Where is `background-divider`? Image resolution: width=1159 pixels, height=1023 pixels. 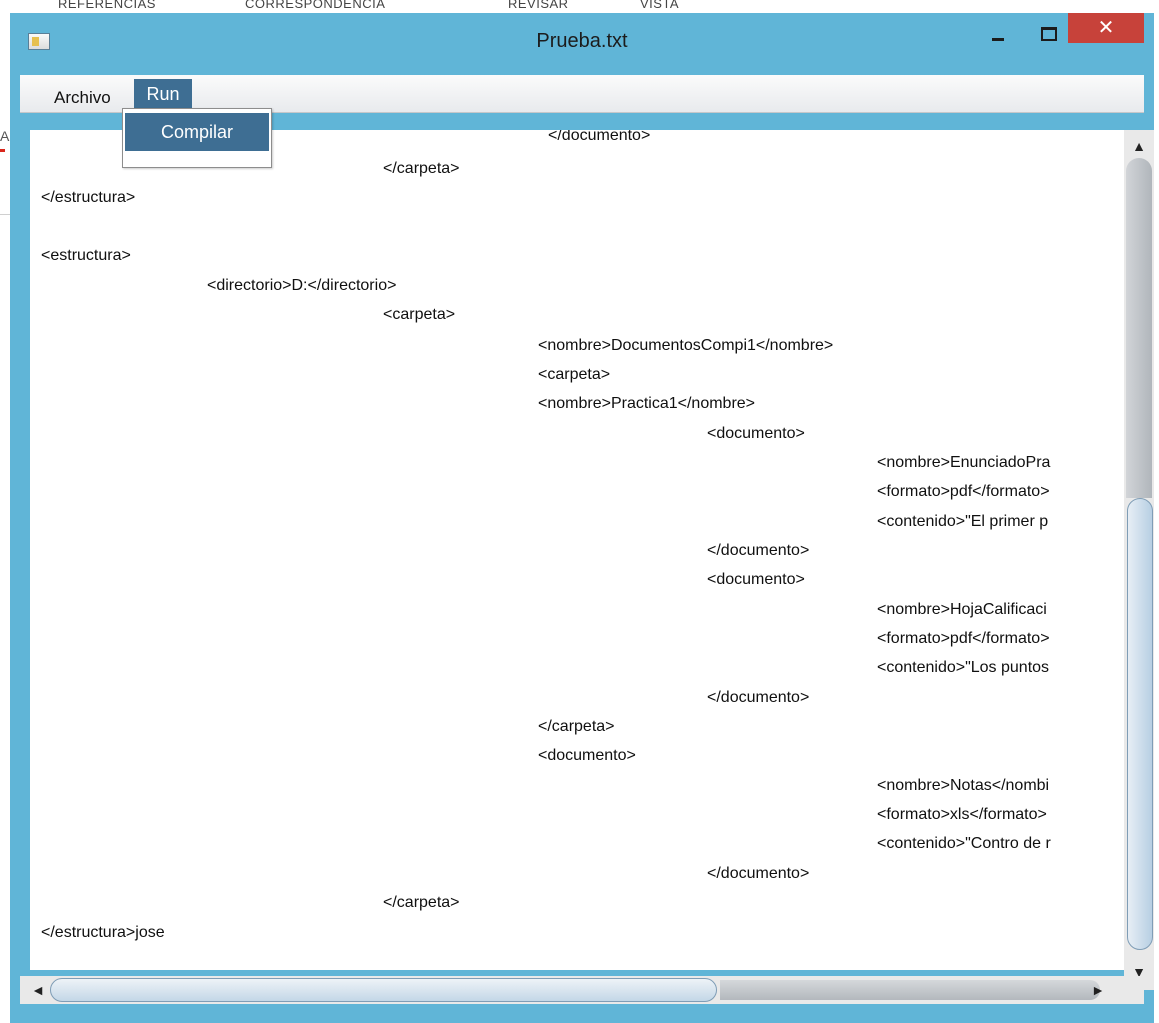 background-divider is located at coordinates (5, 214).